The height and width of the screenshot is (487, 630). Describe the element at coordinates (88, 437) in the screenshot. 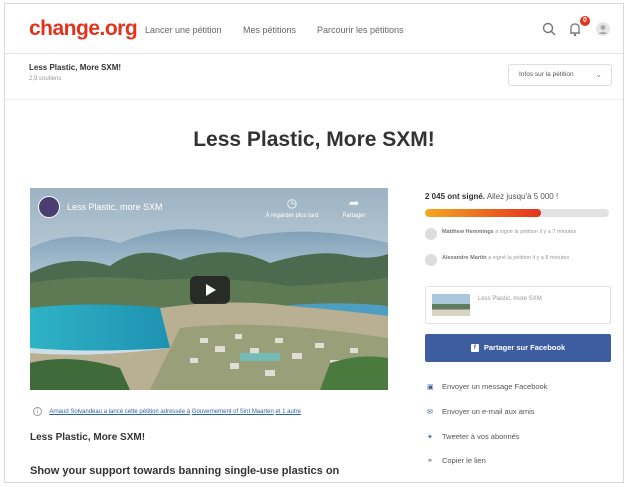

I see `petition-body-title: Less Plastic, More SXM!` at that location.